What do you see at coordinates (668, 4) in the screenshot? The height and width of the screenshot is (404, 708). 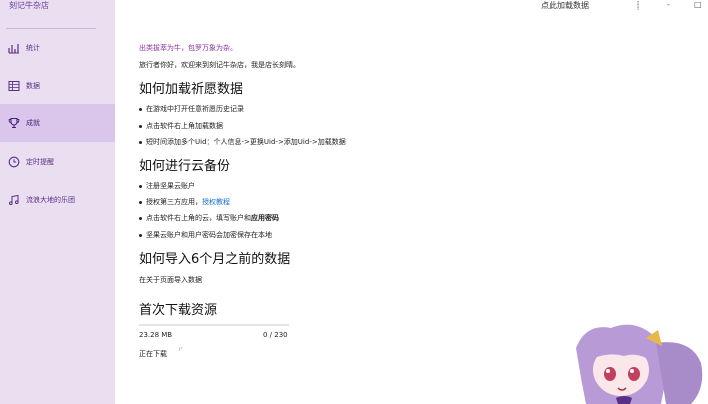 I see `minimize-button: -` at bounding box center [668, 4].